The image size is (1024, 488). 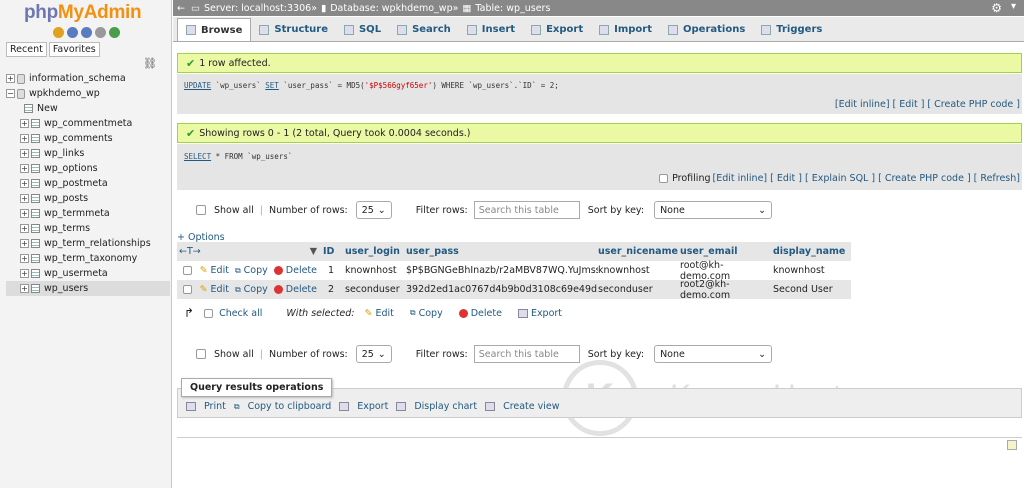 What do you see at coordinates (88, 138) in the screenshot?
I see `tree-item-table: + wp_comments` at bounding box center [88, 138].